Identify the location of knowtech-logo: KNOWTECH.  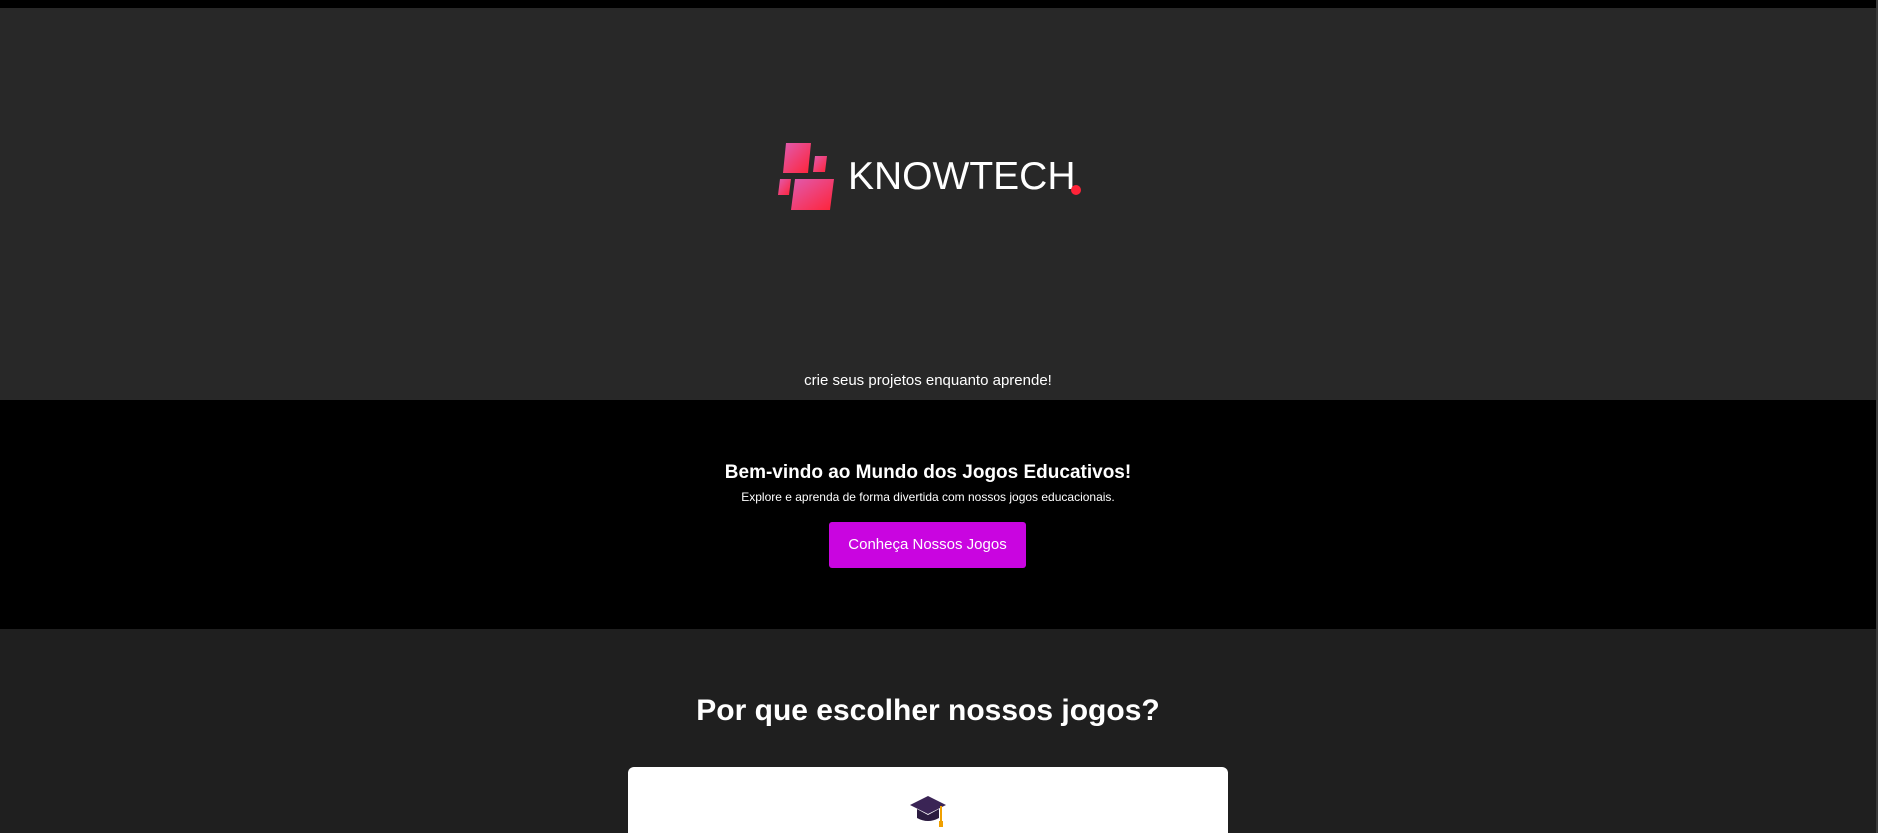
(929, 176).